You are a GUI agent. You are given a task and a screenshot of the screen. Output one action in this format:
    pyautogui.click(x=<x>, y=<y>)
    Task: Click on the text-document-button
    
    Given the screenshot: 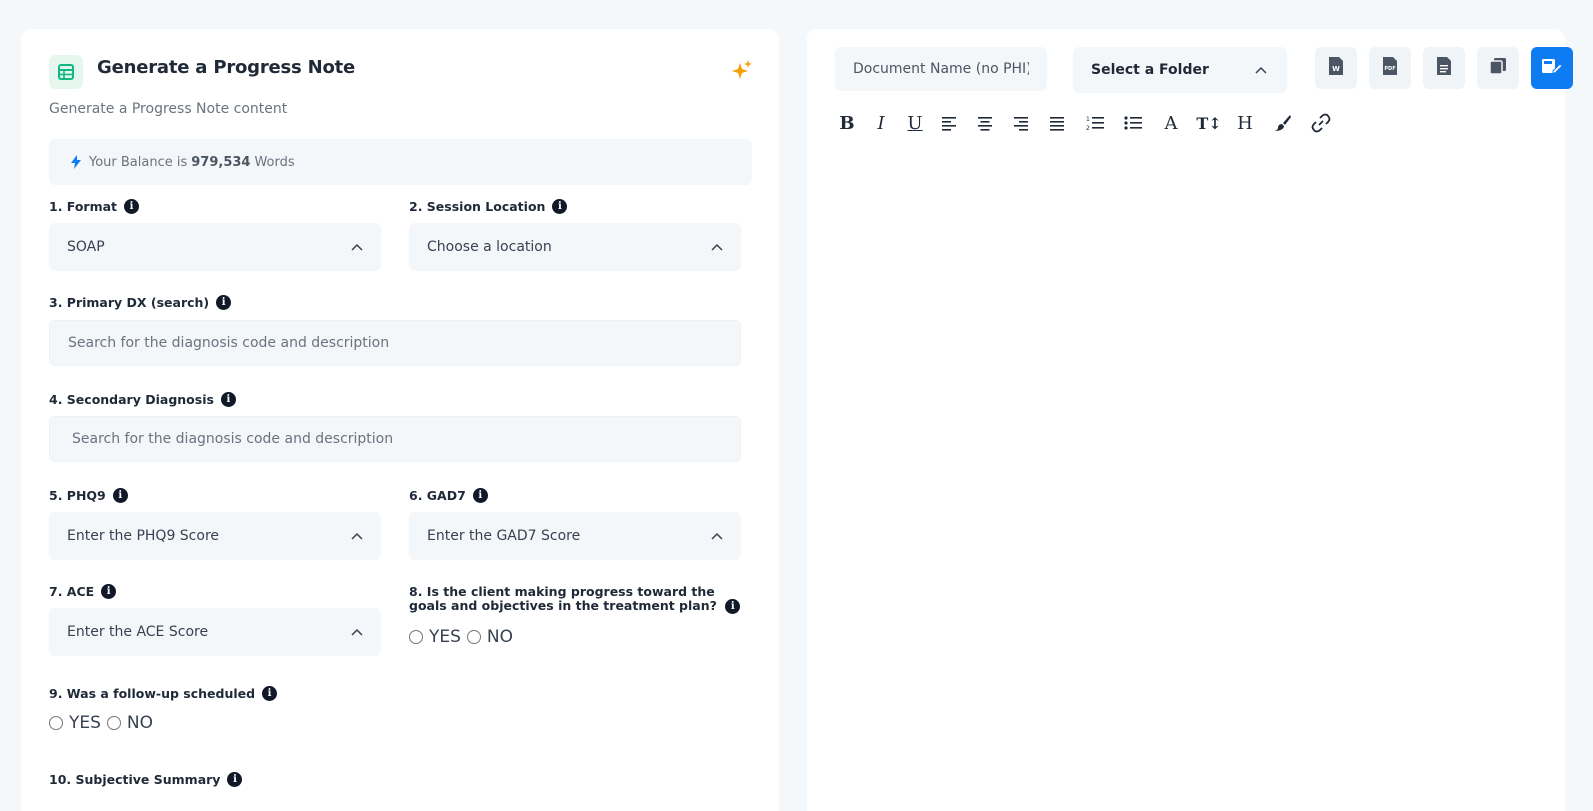 What is the action you would take?
    pyautogui.click(x=1444, y=68)
    